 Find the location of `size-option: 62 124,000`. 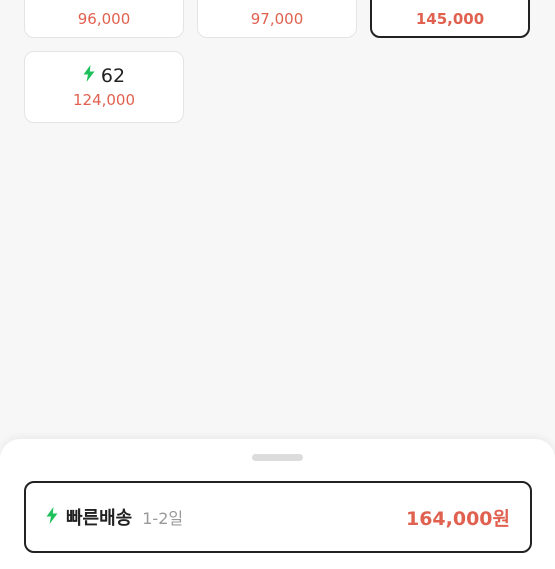

size-option: 62 124,000 is located at coordinates (104, 87).